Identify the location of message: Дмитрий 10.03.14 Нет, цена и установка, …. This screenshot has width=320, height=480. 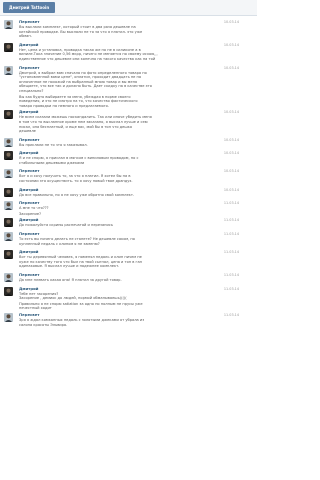
(128, 52).